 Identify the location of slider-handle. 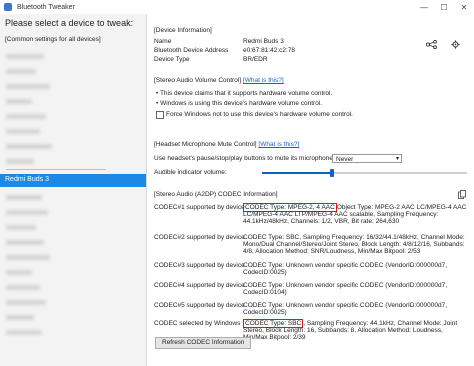
(331, 173).